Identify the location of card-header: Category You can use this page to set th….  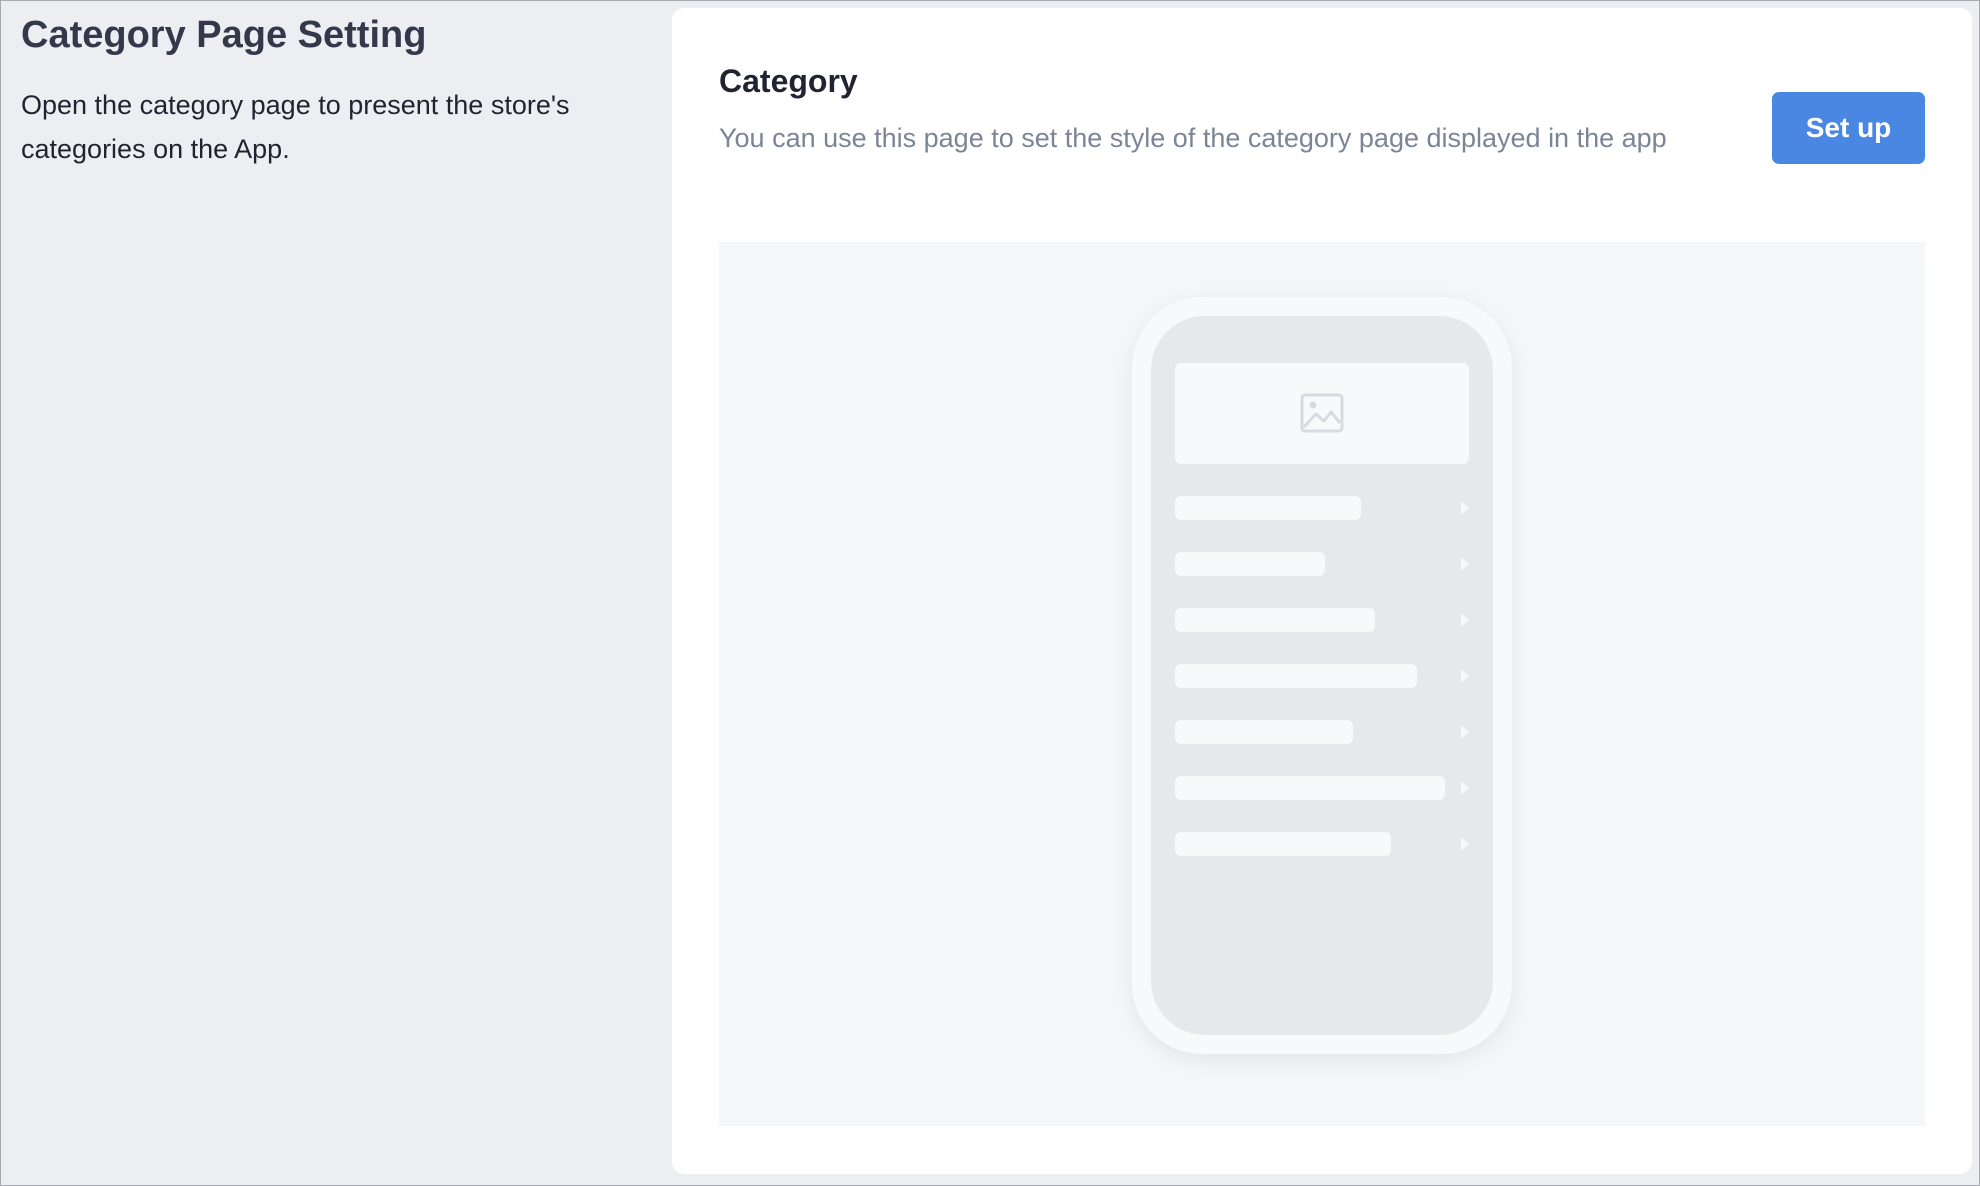
(1219, 108).